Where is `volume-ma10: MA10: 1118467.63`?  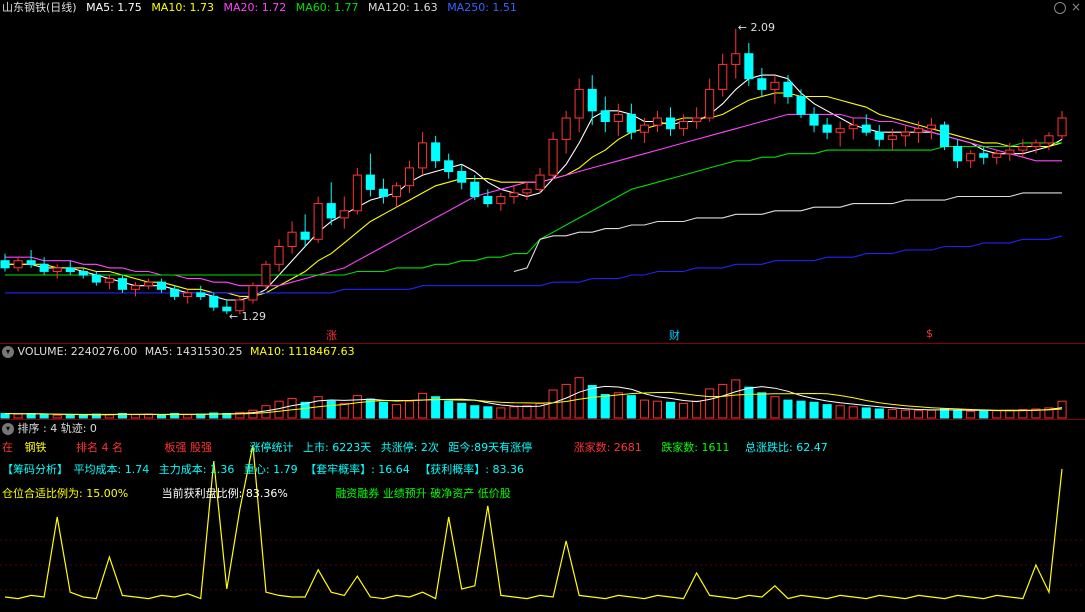
volume-ma10: MA10: 1118467.63 is located at coordinates (302, 351).